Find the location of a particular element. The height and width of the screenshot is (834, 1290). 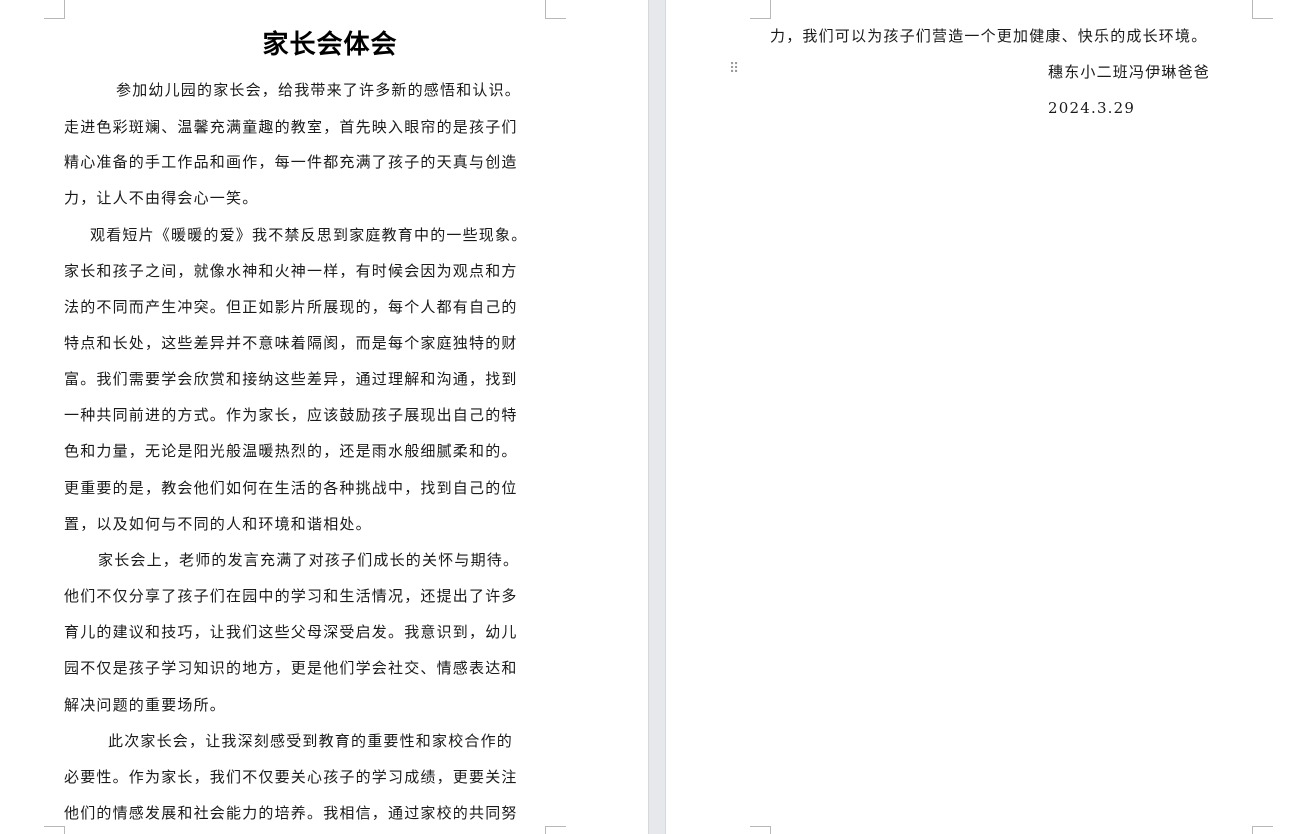

page-1-text-line: 更重要的是，教会他们如何在生活的各种挑战中，找到自己的位 is located at coordinates (291, 488).